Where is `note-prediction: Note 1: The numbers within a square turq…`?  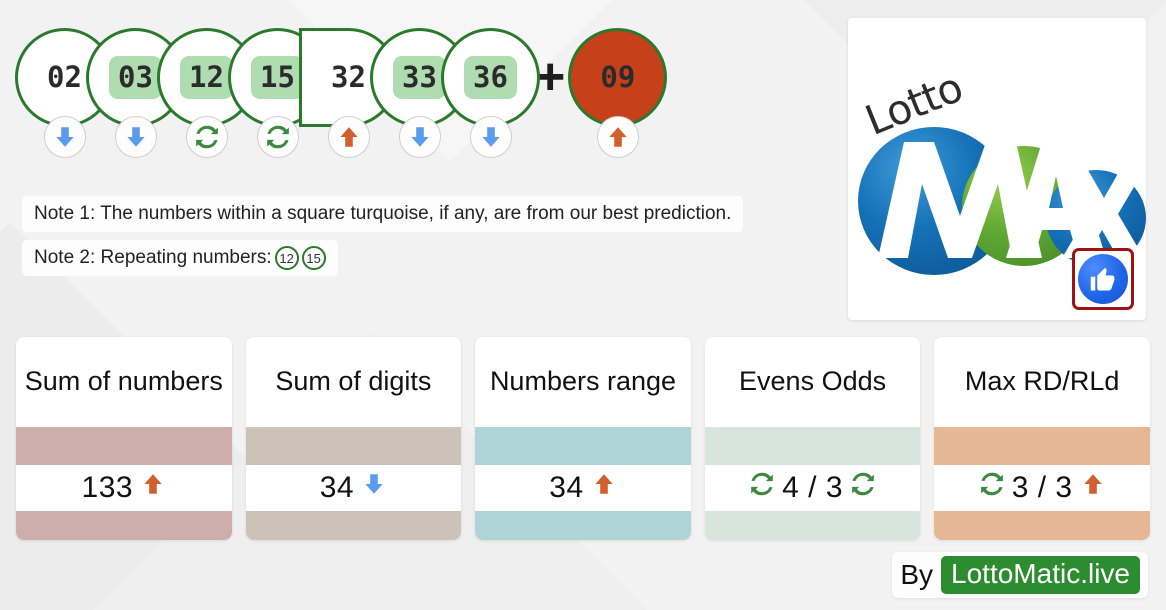 note-prediction: Note 1: The numbers within a square turq… is located at coordinates (383, 214).